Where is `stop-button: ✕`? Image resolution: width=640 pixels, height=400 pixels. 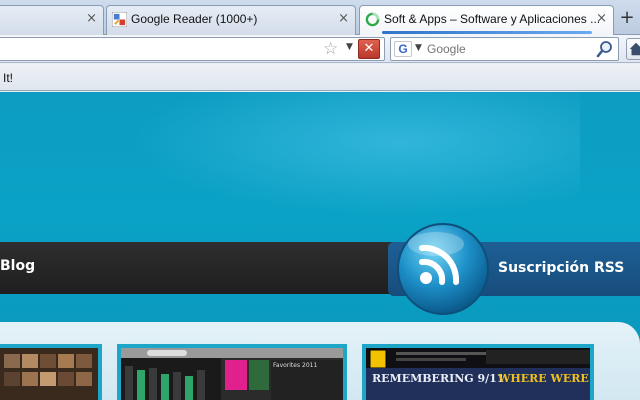 stop-button: ✕ is located at coordinates (369, 49).